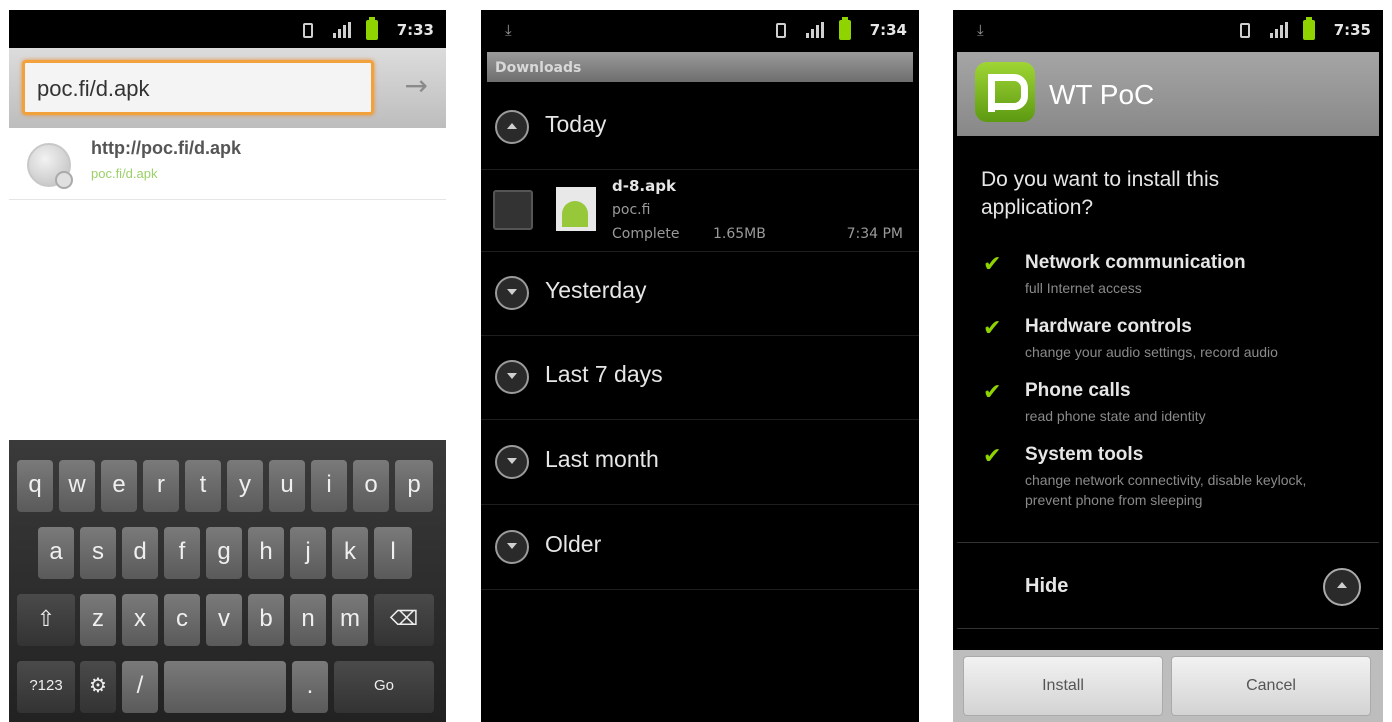 Image resolution: width=1392 pixels, height=722 pixels. Describe the element at coordinates (631, 210) in the screenshot. I see `download-host: poc.fi` at that location.